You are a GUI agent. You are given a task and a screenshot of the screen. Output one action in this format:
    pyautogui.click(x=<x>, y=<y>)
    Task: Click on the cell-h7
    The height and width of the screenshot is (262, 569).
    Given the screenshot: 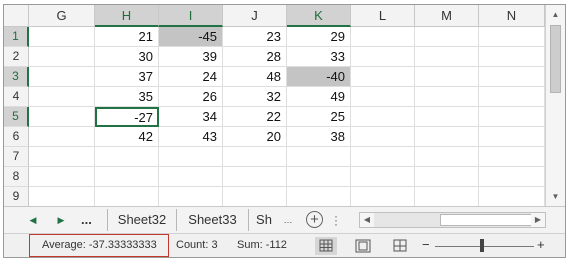 What is the action you would take?
    pyautogui.click(x=127, y=157)
    